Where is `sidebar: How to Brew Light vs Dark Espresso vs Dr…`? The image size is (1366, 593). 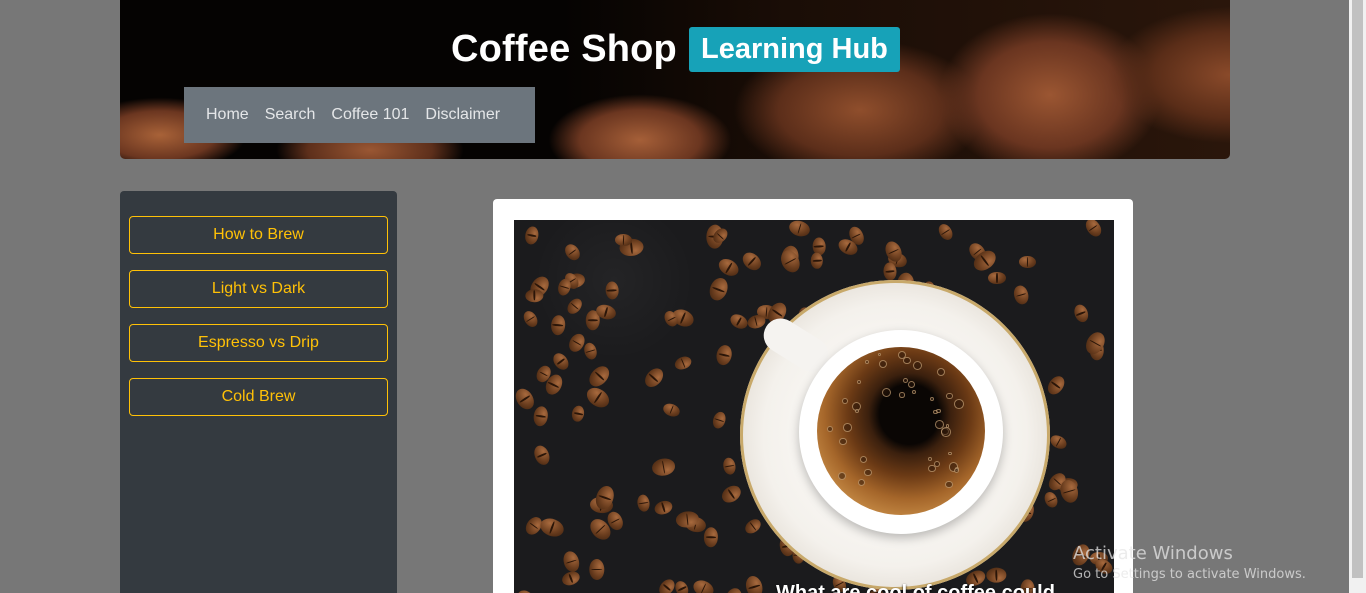 sidebar: How to Brew Light vs Dark Espresso vs Dr… is located at coordinates (258, 392).